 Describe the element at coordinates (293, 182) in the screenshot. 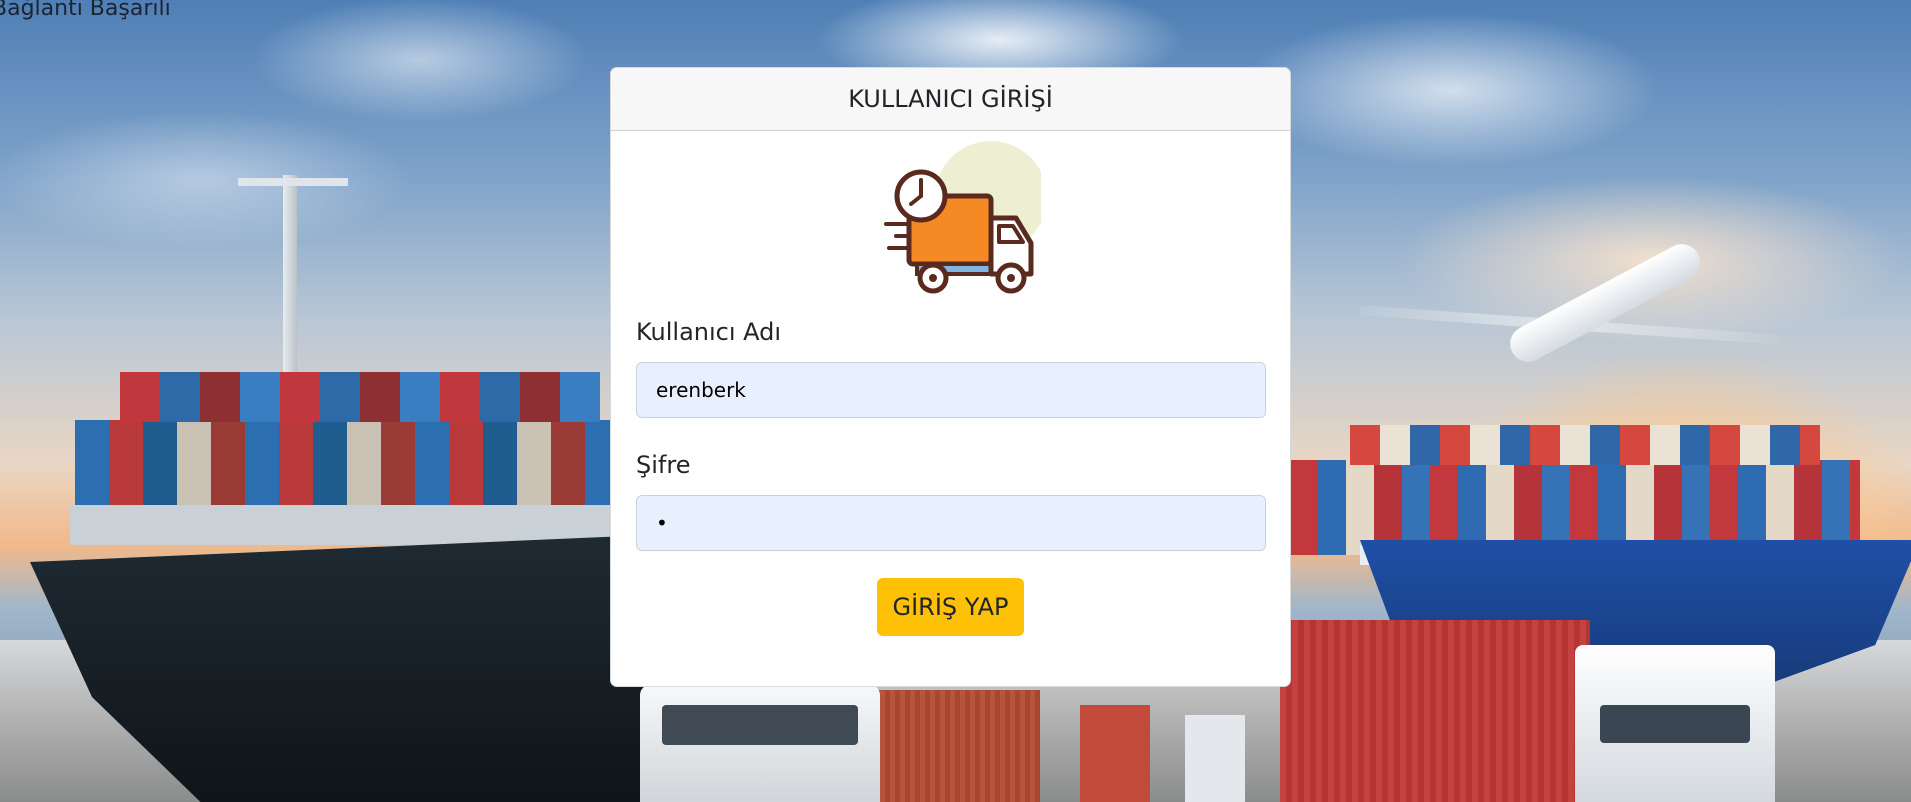

I see `ship-mast-bar` at that location.